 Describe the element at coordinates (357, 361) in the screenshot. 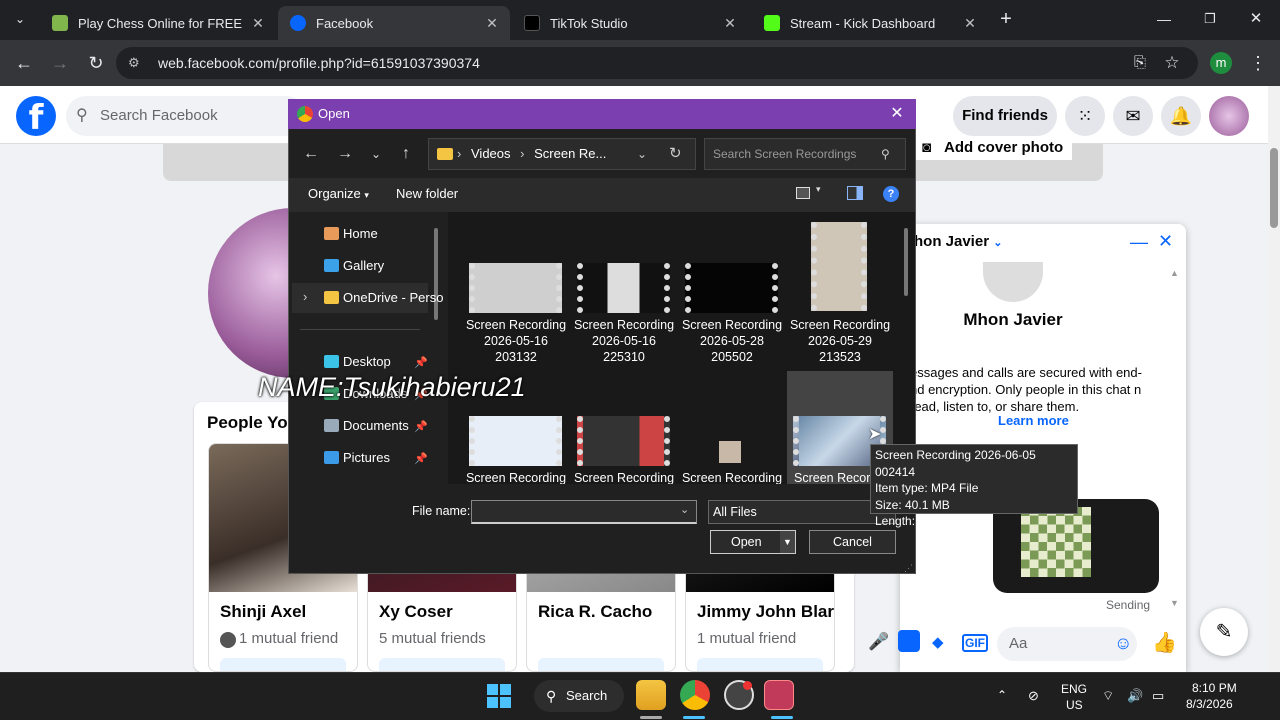

I see `sidebar-item-desktop: Desktop` at that location.